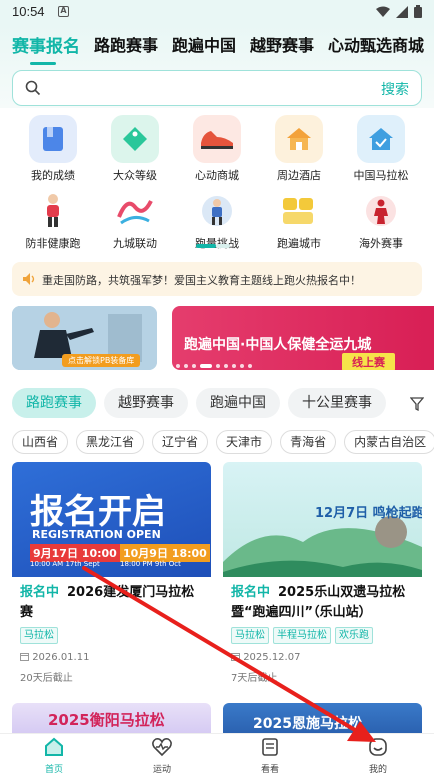 Image resolution: width=434 pixels, height=773 pixels. Describe the element at coordinates (381, 139) in the screenshot. I see `home-check-icon` at that location.